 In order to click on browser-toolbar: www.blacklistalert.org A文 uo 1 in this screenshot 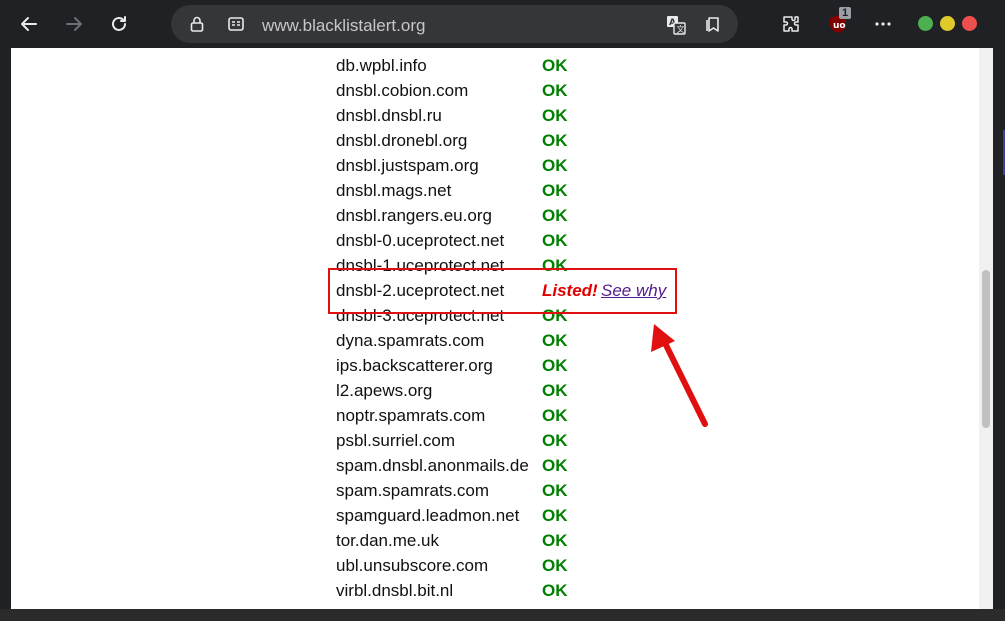, I will do `click(502, 24)`.